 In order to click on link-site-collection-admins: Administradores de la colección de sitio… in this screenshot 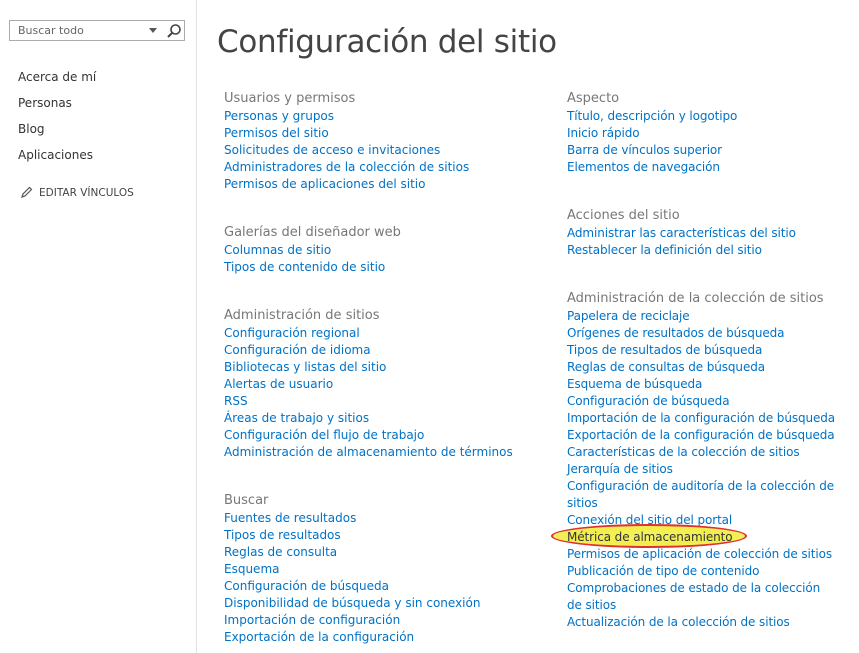, I will do `click(346, 167)`.